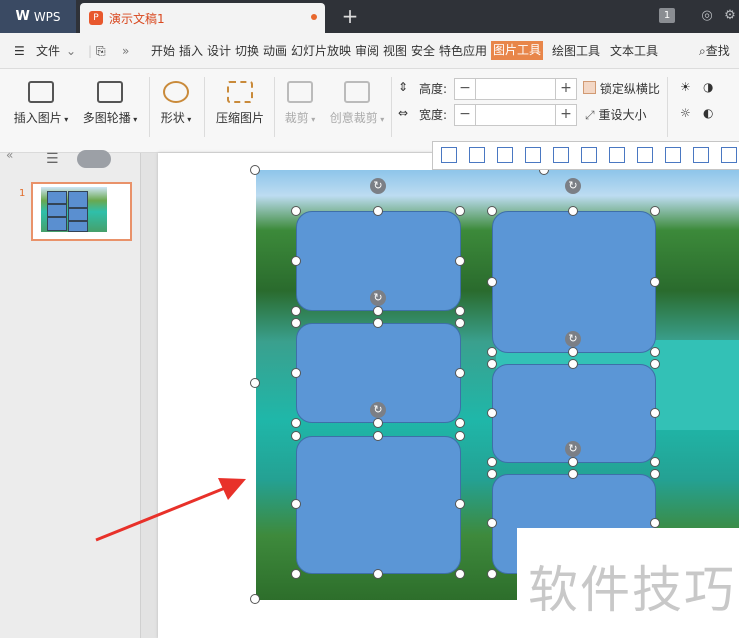  Describe the element at coordinates (477, 155) in the screenshot. I see `align-center-icon` at that location.